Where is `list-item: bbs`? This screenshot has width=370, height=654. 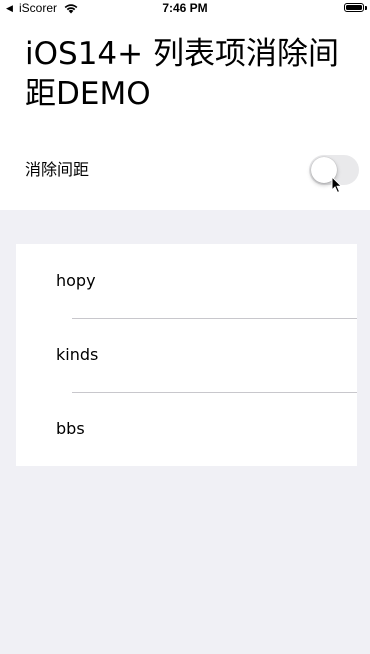
list-item: bbs is located at coordinates (186, 429).